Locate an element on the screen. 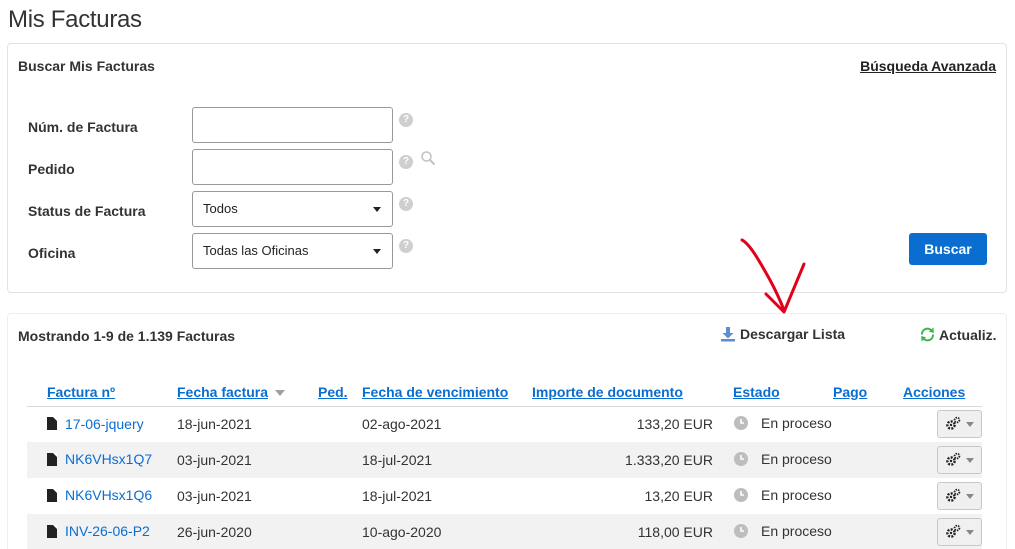 This screenshot has width=1015, height=549. invoice-status-selected: Todos is located at coordinates (220, 208).